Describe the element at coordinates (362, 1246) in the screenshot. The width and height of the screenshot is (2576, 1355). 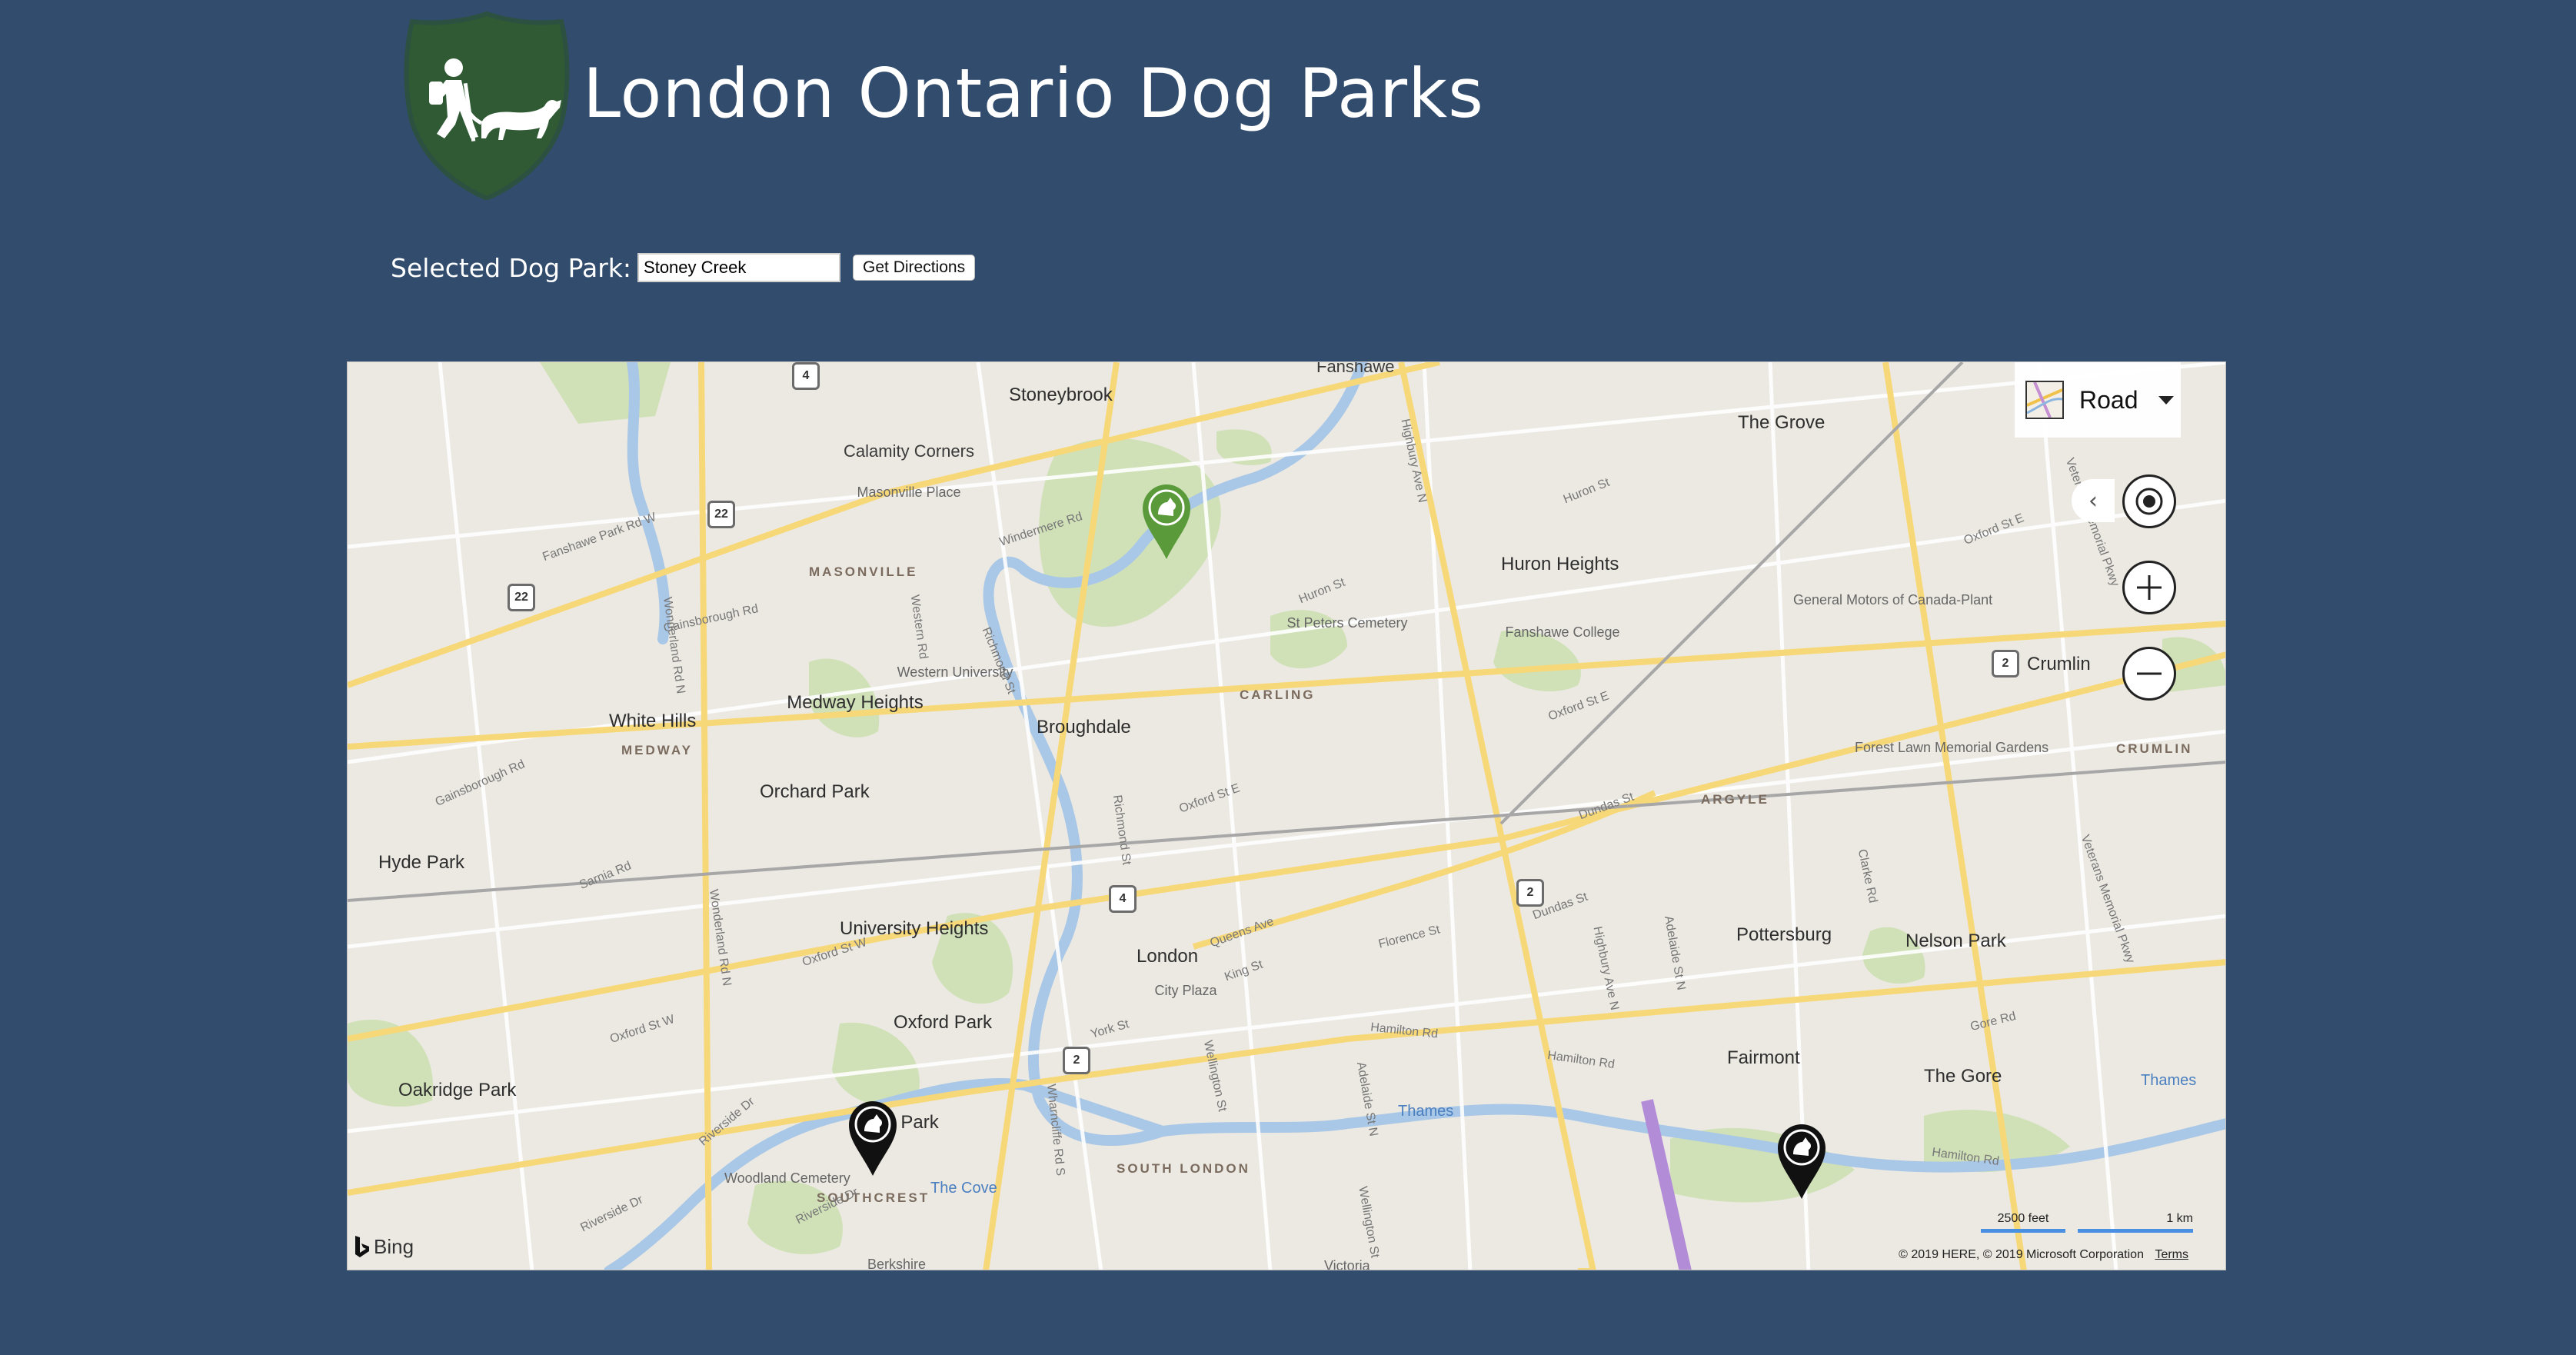
I see `bing-icon` at that location.